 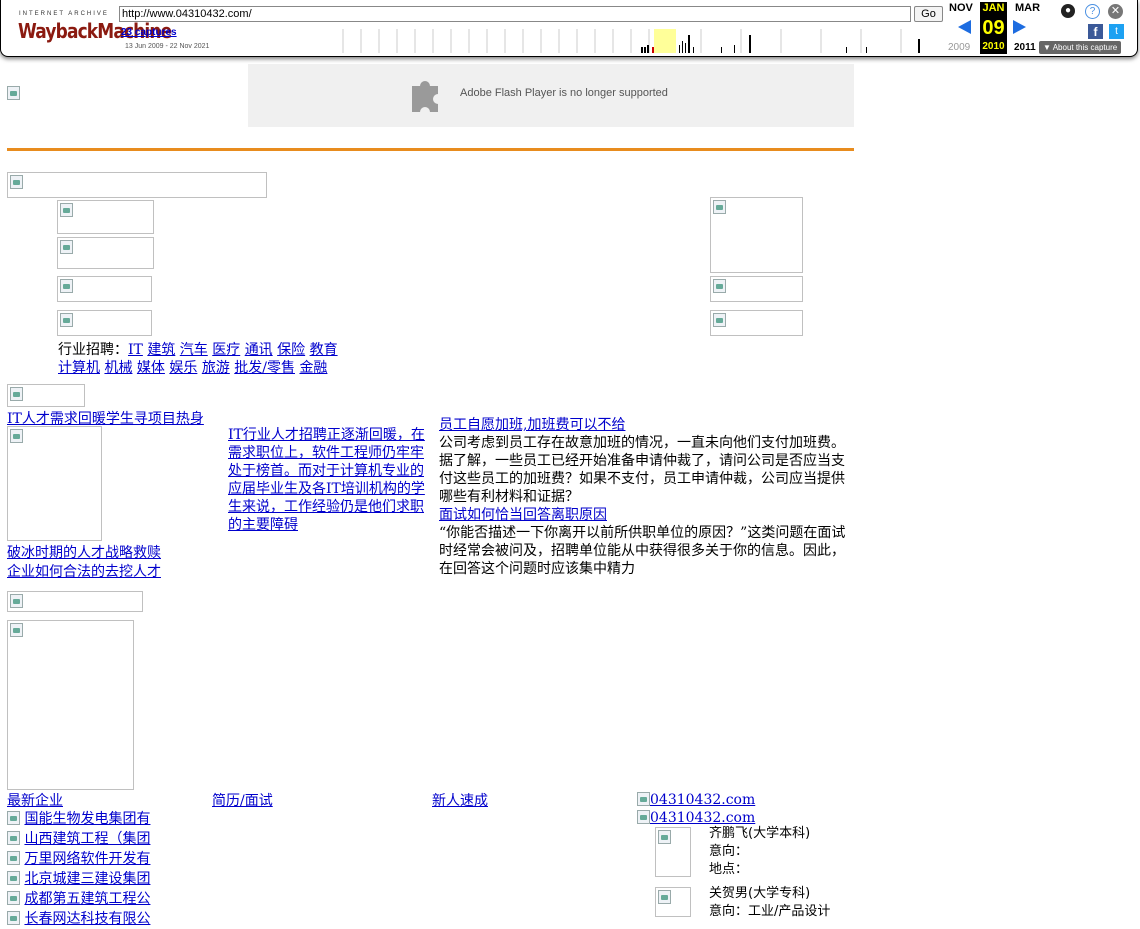 I want to click on news-photo, so click(x=54, y=483).